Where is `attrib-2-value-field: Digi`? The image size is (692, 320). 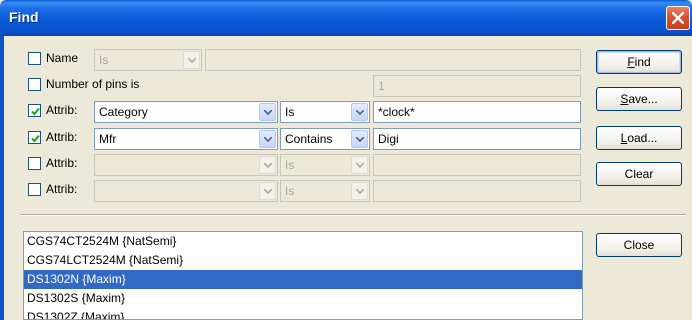
attrib-2-value-field: Digi is located at coordinates (477, 139).